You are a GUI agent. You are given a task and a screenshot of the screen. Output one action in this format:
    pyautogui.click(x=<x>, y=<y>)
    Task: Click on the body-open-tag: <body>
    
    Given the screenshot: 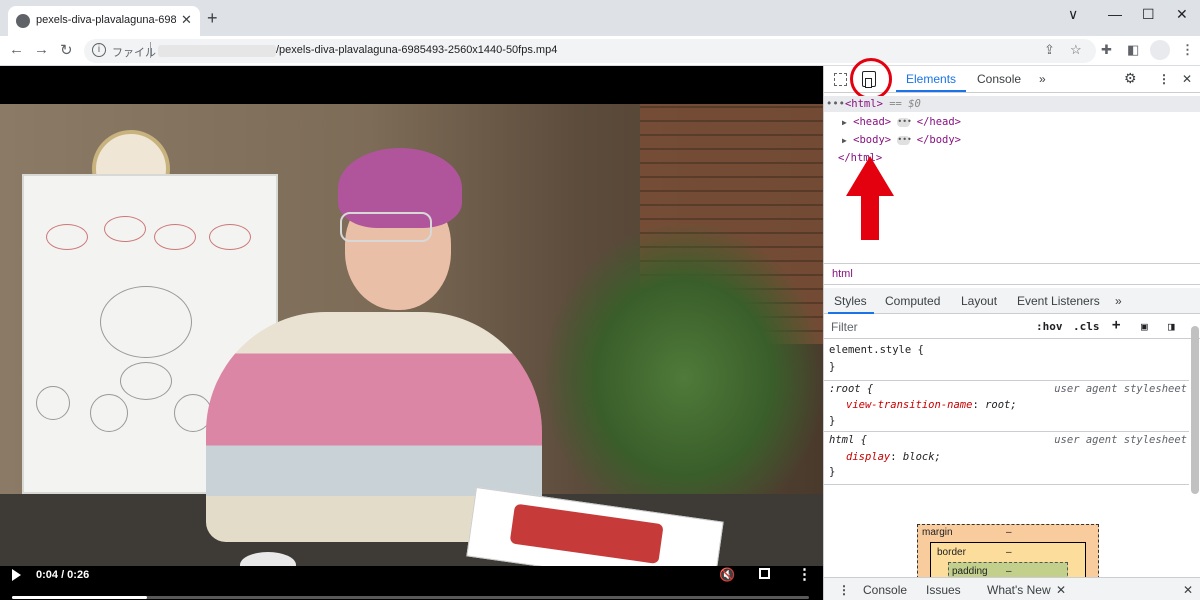 What is the action you would take?
    pyautogui.click(x=872, y=140)
    